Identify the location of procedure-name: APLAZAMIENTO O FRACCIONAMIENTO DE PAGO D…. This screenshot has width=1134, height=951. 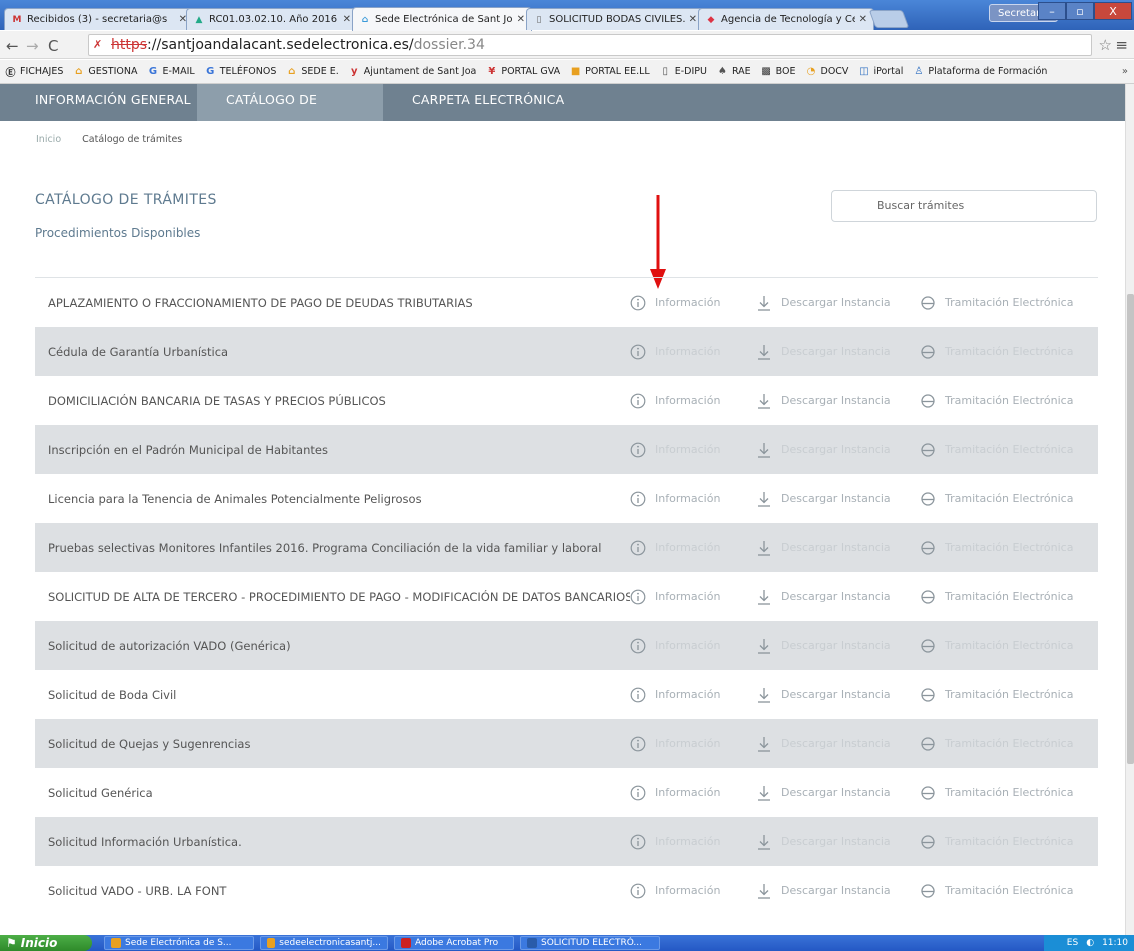
(332, 303).